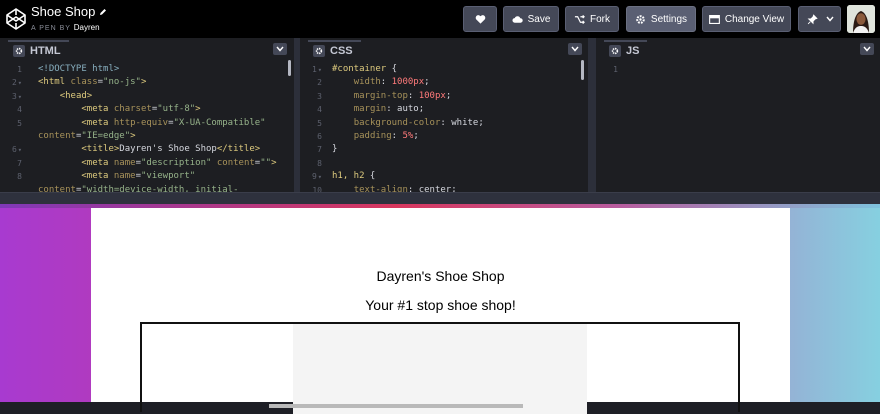 This screenshot has width=880, height=414. What do you see at coordinates (19, 51) in the screenshot?
I see `html-settings-button` at bounding box center [19, 51].